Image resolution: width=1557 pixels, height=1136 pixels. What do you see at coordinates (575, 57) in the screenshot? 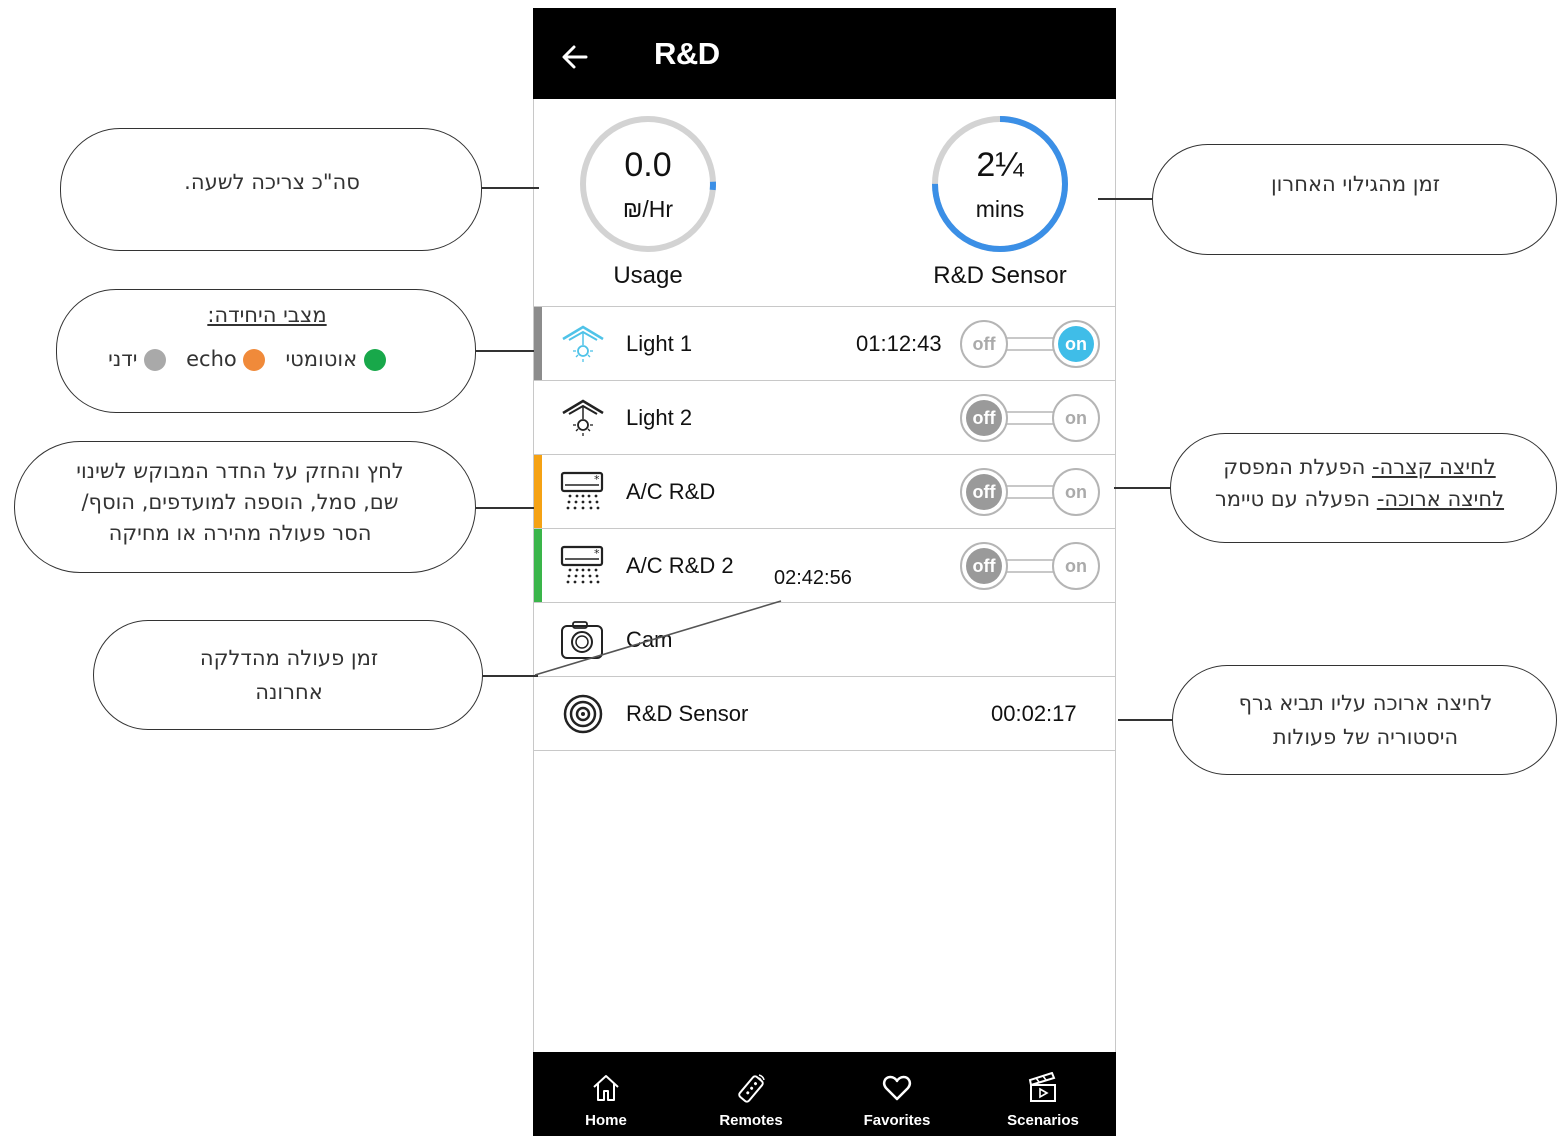
I see `back-arrow-icon` at bounding box center [575, 57].